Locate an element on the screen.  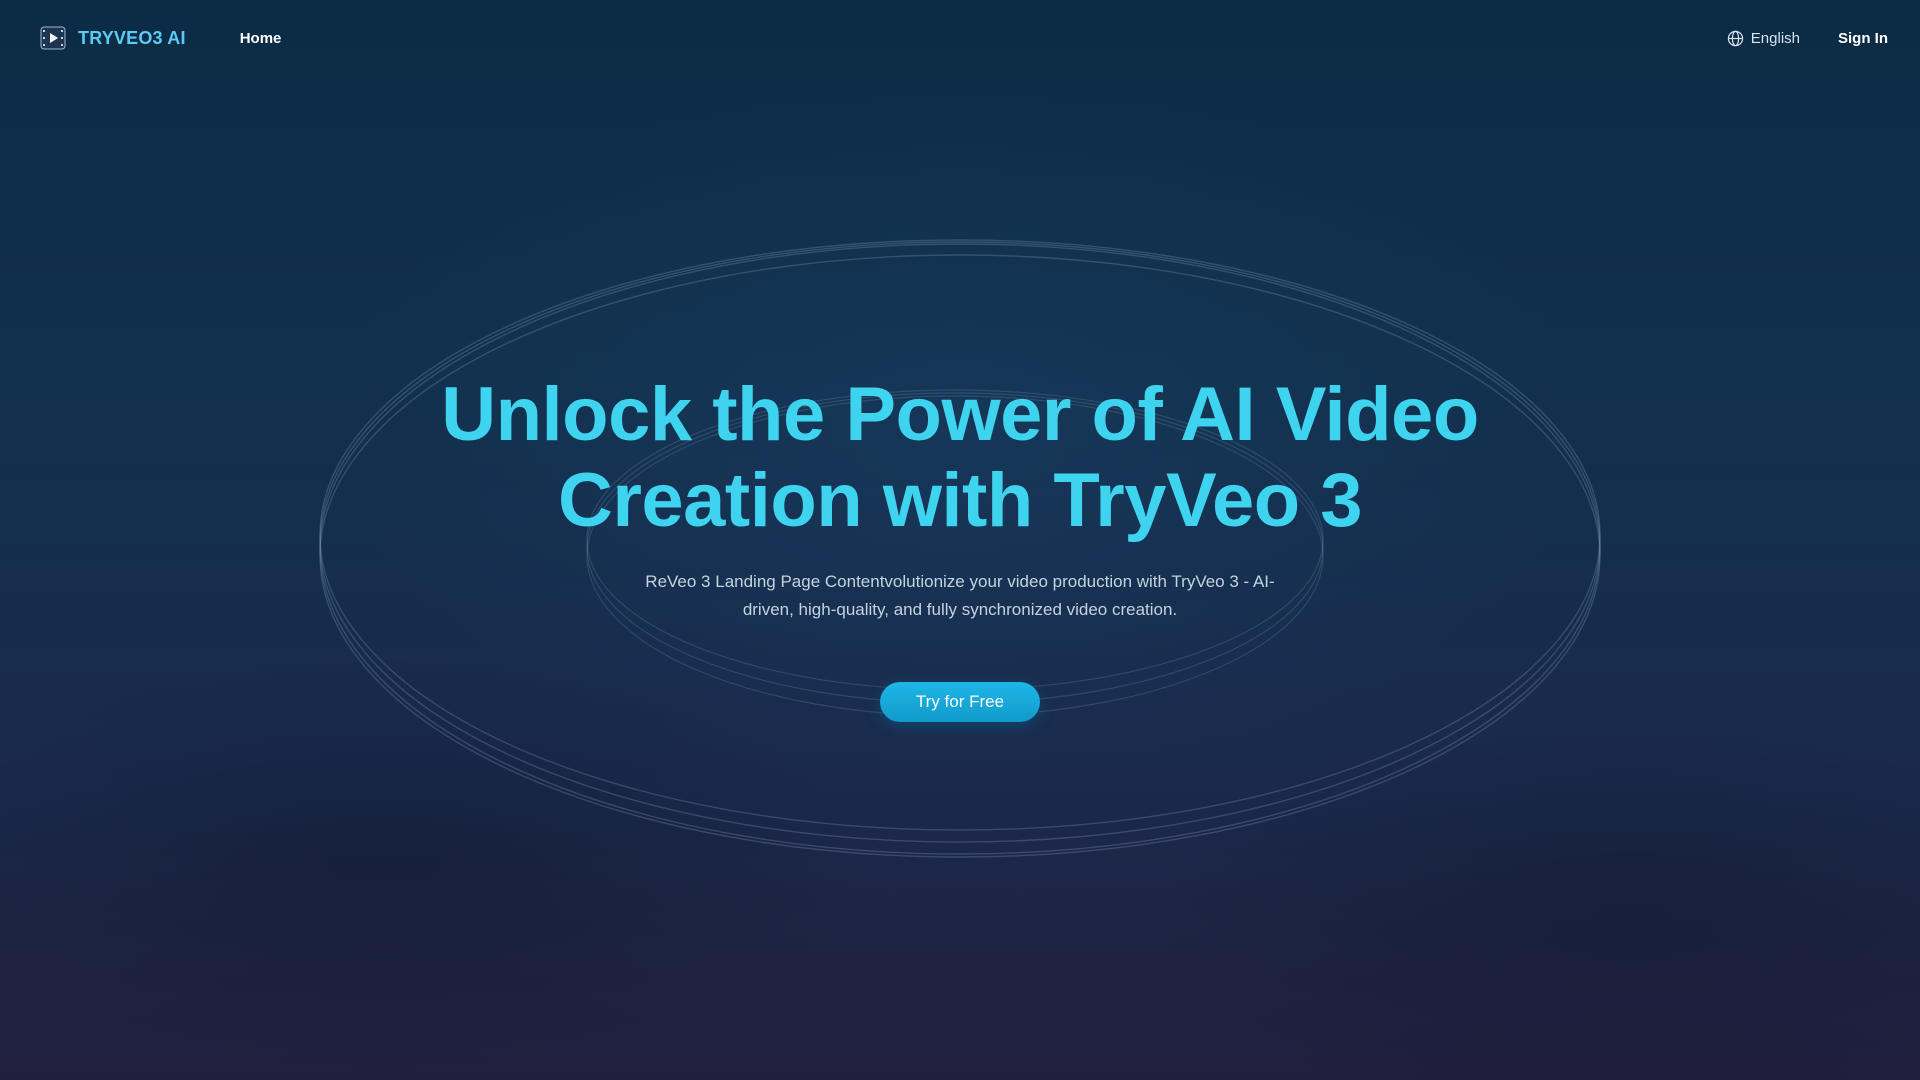
language-selector: English is located at coordinates (1763, 38).